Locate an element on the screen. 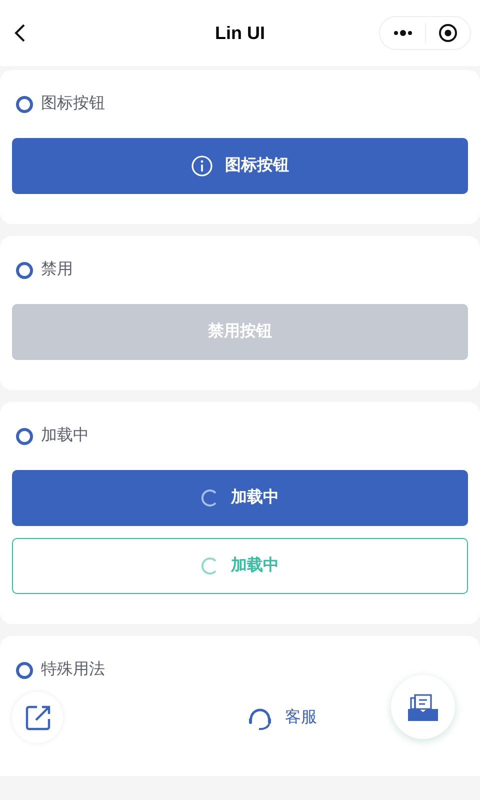  section-title: 图标按钮 is located at coordinates (73, 104).